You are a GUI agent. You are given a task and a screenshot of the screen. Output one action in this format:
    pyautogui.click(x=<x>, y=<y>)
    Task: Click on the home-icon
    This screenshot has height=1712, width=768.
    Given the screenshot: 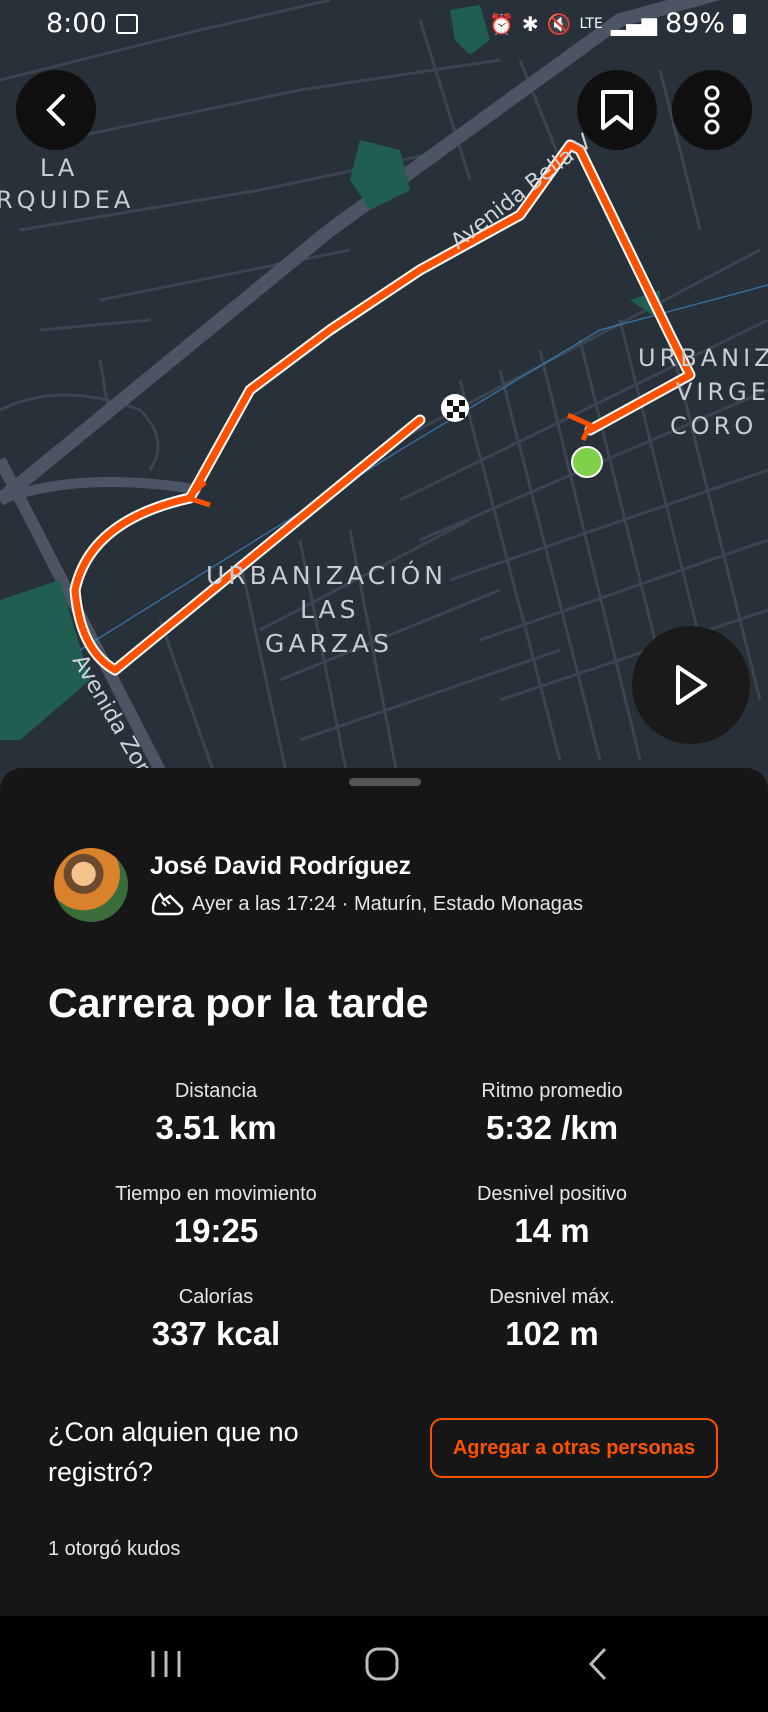 What is the action you would take?
    pyautogui.click(x=382, y=1664)
    